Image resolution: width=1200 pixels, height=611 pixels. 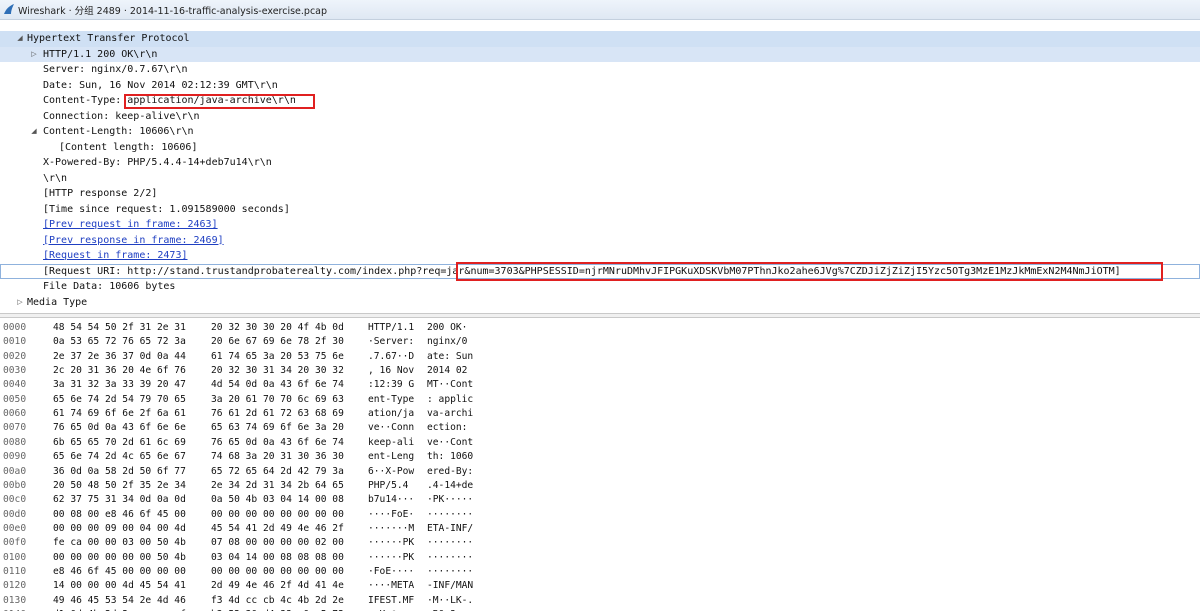 What do you see at coordinates (100, 54) in the screenshot?
I see `tree-node-label: HTTP/1.1 200 OK\r\n` at bounding box center [100, 54].